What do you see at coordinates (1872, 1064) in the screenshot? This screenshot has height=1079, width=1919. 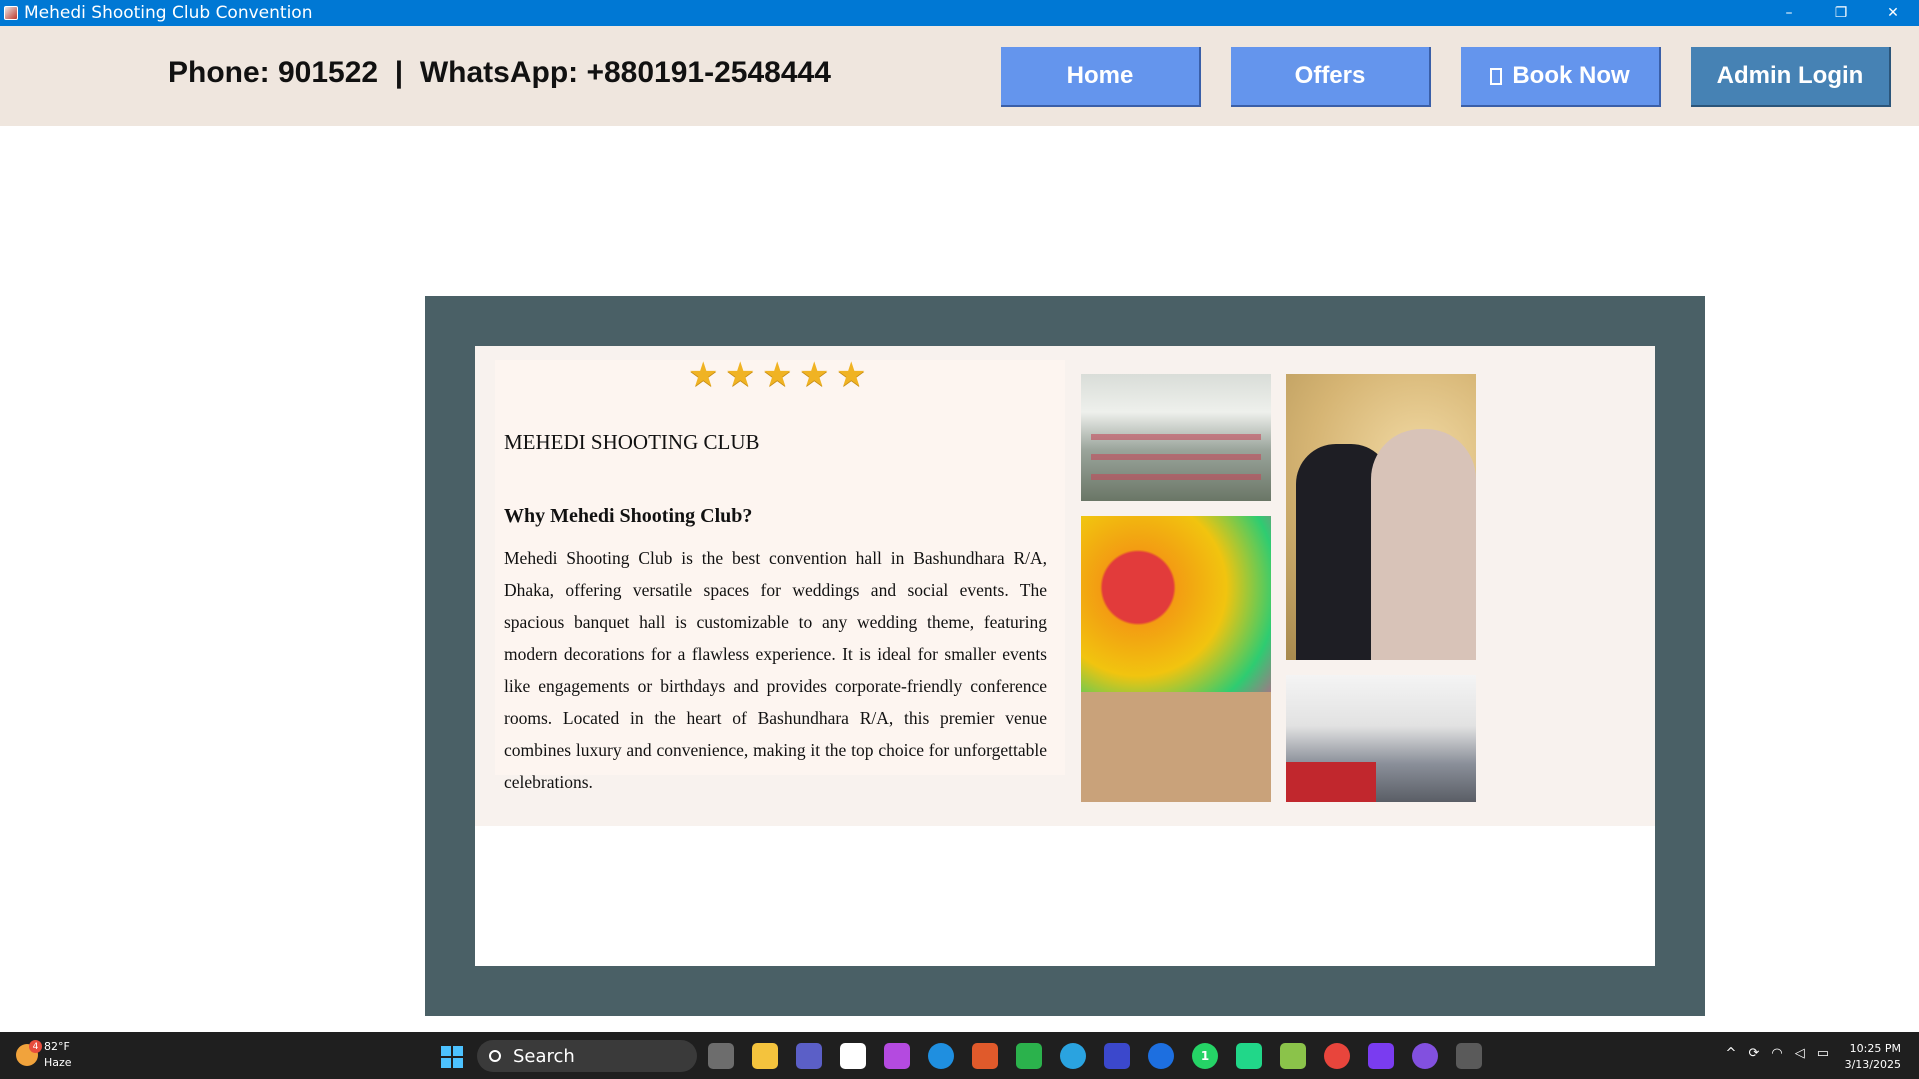 I see `clock-date: 3/13/2025` at bounding box center [1872, 1064].